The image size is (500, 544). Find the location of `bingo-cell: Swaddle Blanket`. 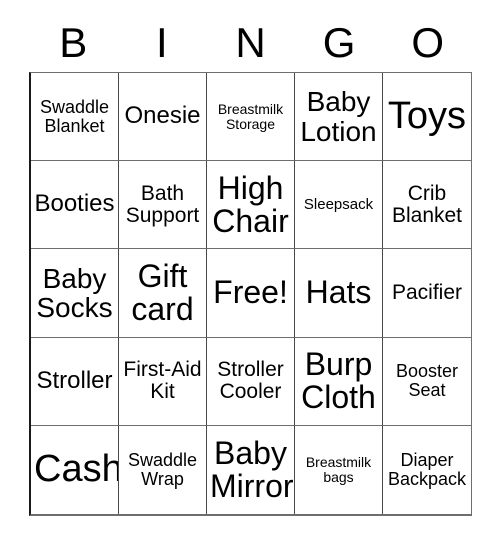

bingo-cell: Swaddle Blanket is located at coordinates (75, 117).